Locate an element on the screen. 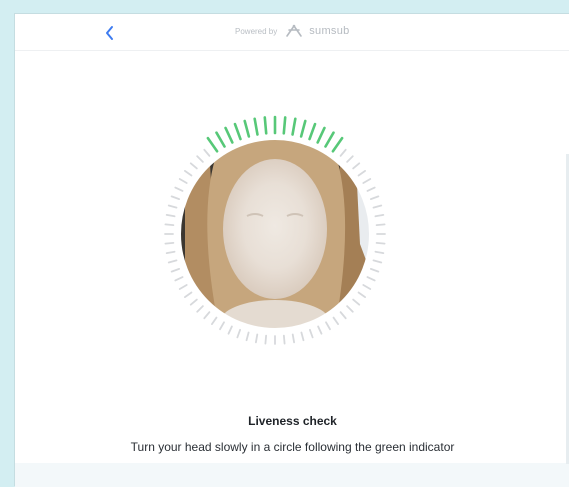  chevron-left-icon is located at coordinates (109, 33).